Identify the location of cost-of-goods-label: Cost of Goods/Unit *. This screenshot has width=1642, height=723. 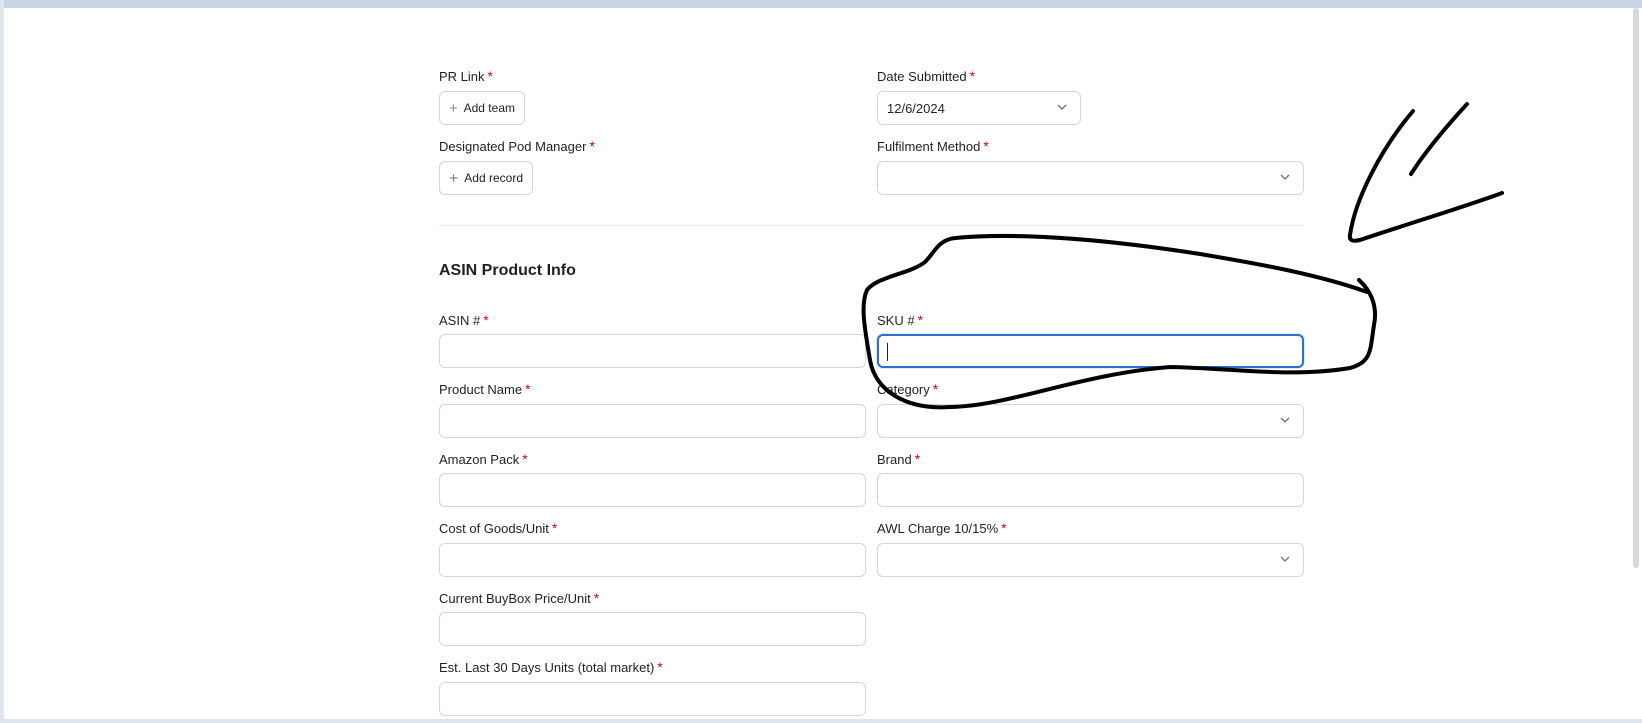
(498, 528).